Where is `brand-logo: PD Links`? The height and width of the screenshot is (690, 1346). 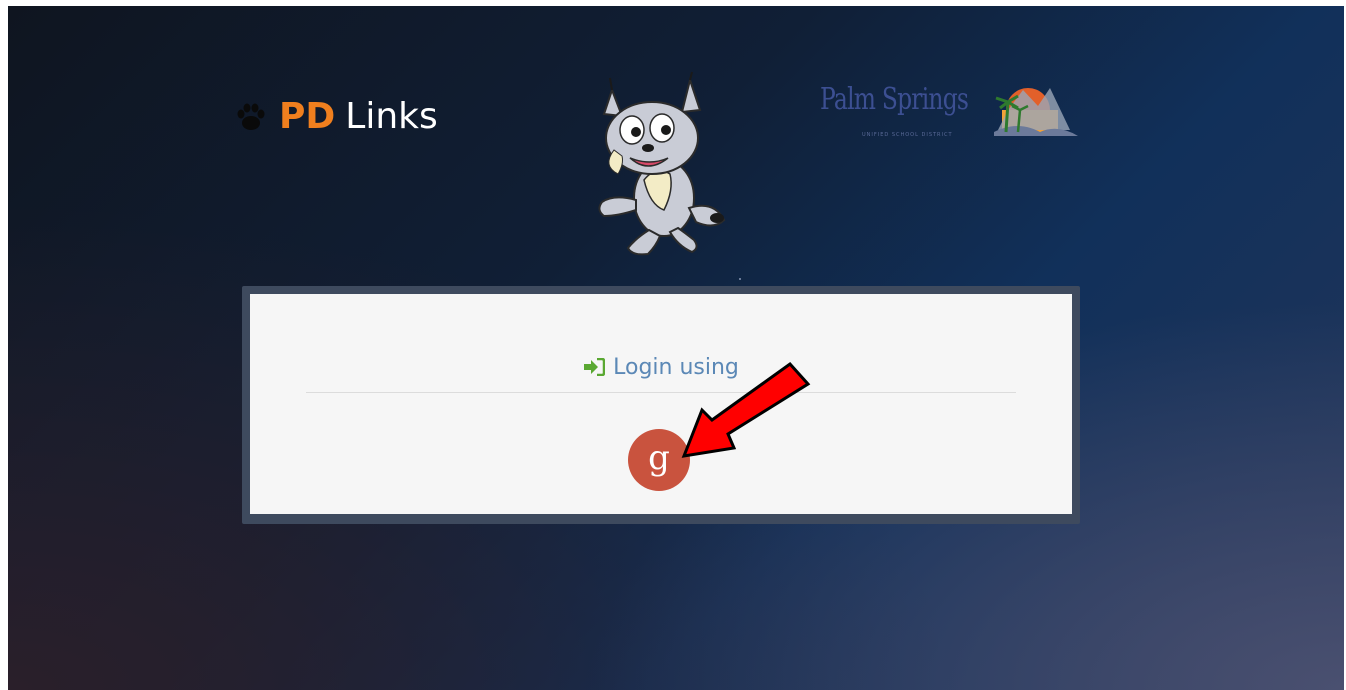 brand-logo: PD Links is located at coordinates (335, 117).